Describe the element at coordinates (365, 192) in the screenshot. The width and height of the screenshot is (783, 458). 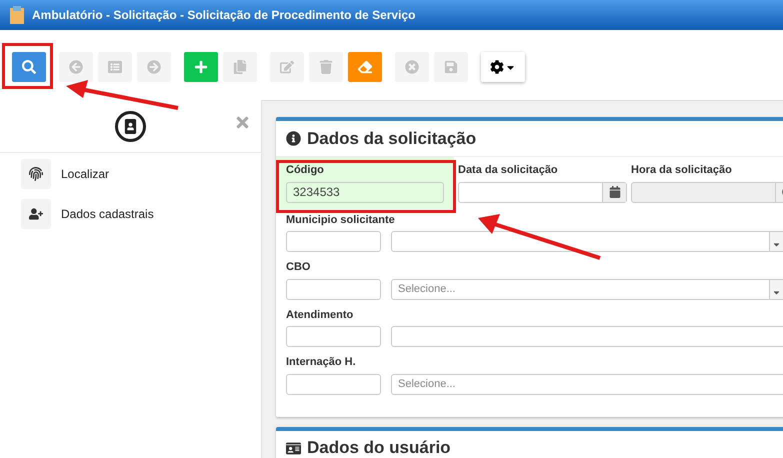
I see `code-field: 3234533` at that location.